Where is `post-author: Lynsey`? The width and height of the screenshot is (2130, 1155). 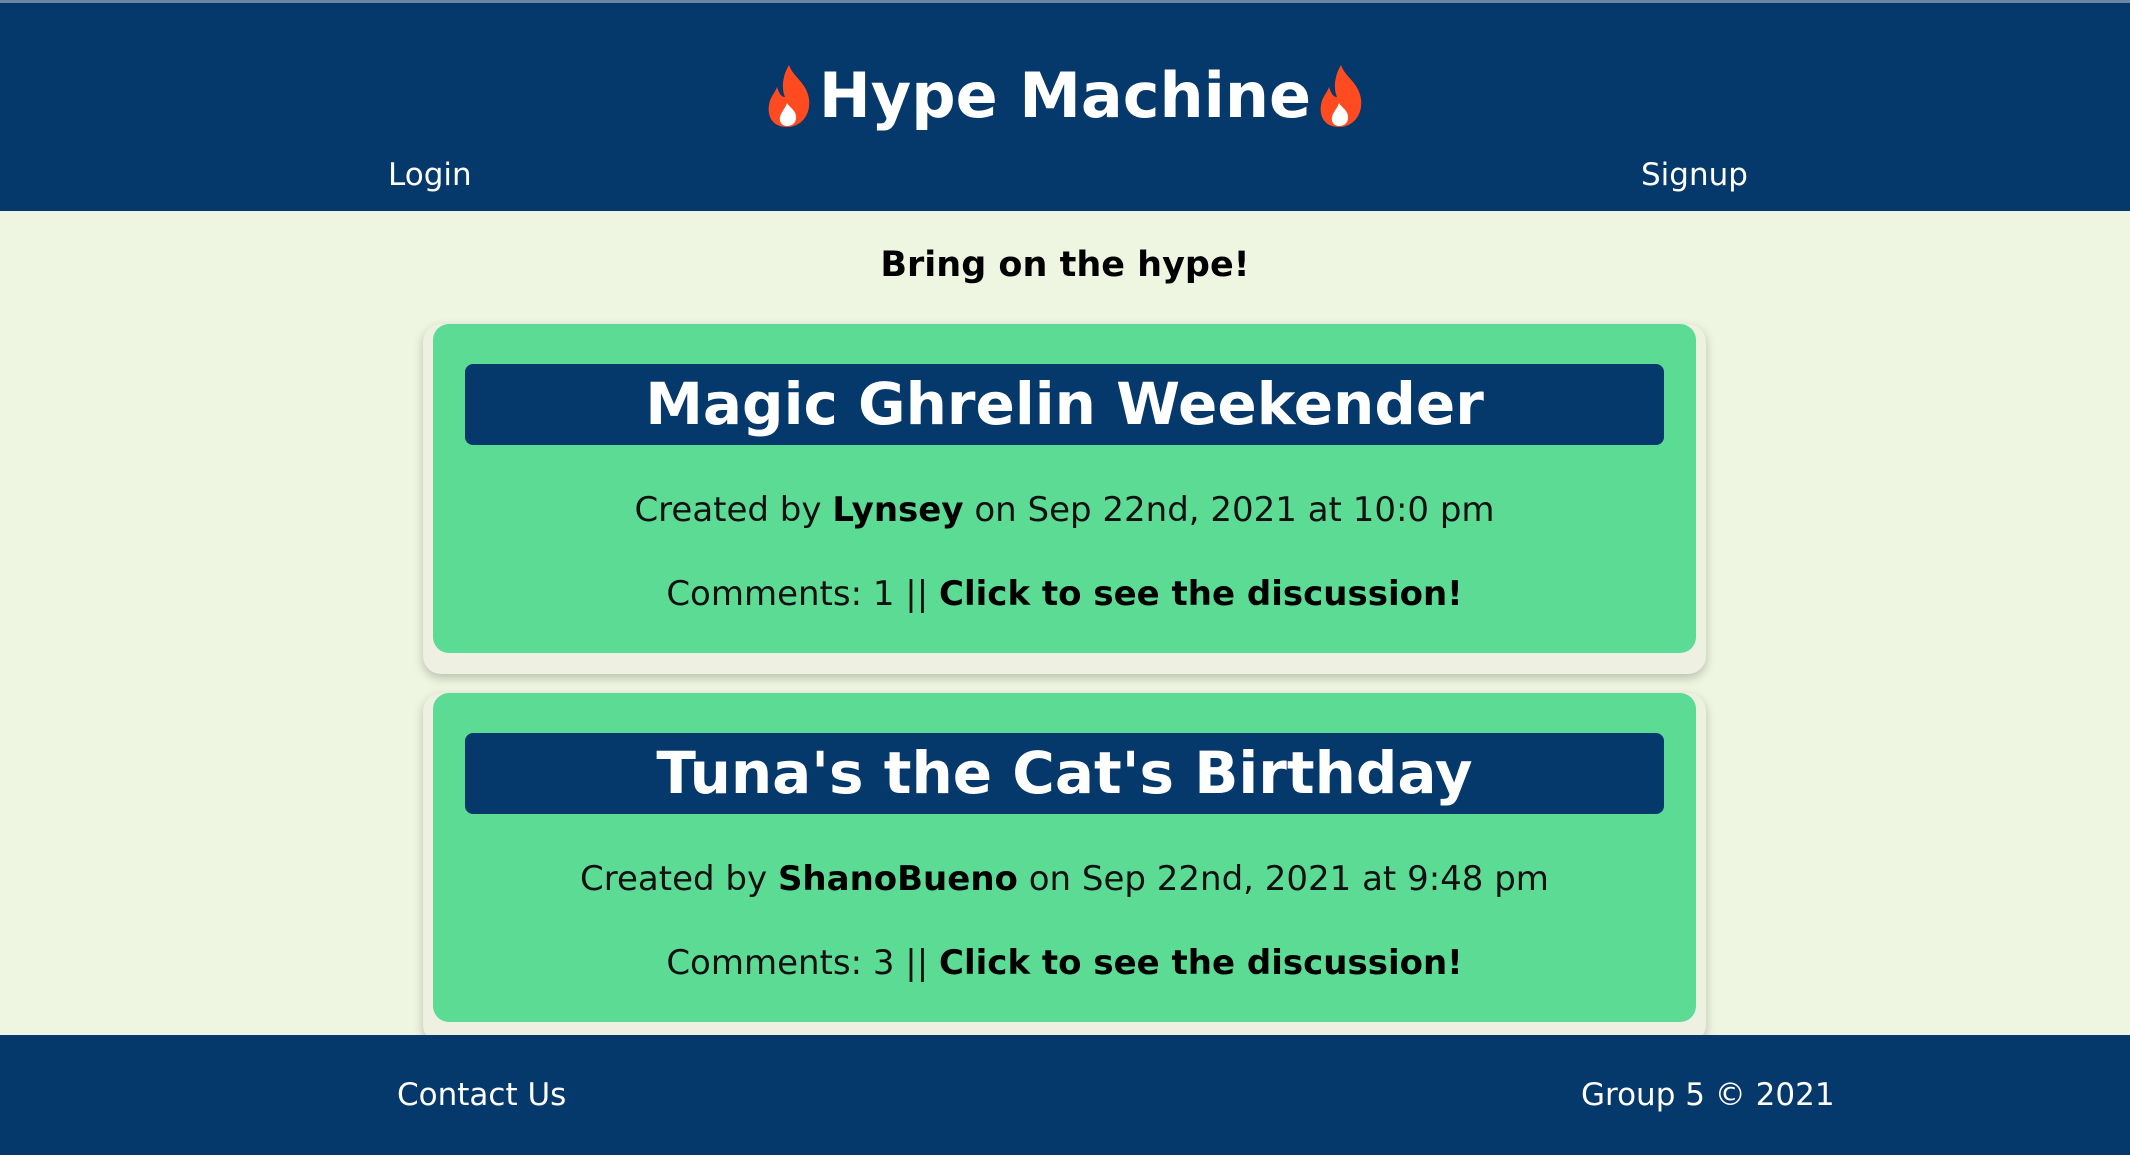 post-author: Lynsey is located at coordinates (898, 510).